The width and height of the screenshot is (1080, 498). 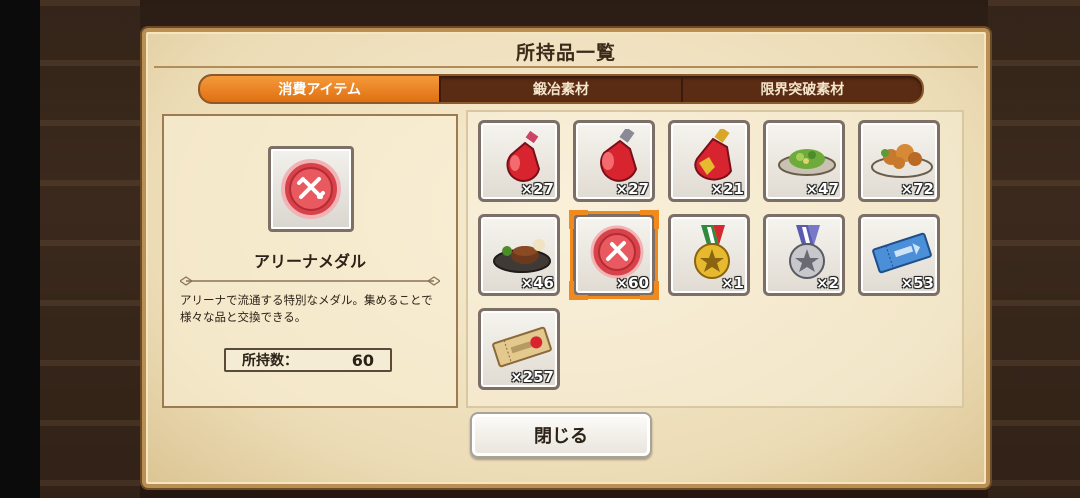 What do you see at coordinates (523, 156) in the screenshot?
I see `red-potion-small-icon` at bounding box center [523, 156].